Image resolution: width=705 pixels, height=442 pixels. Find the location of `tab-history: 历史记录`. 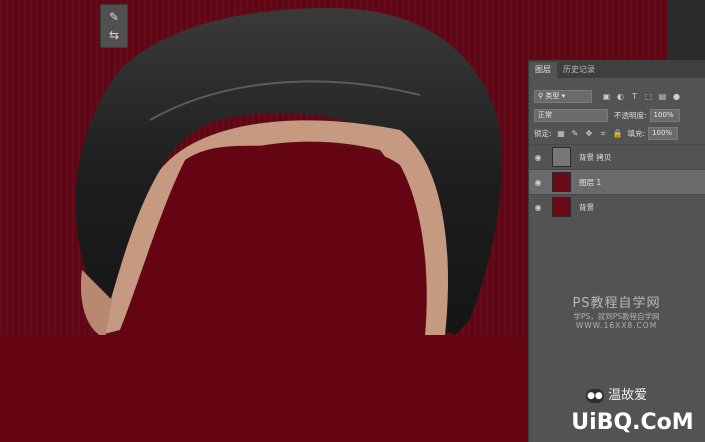

tab-history: 历史记录 is located at coordinates (579, 70).